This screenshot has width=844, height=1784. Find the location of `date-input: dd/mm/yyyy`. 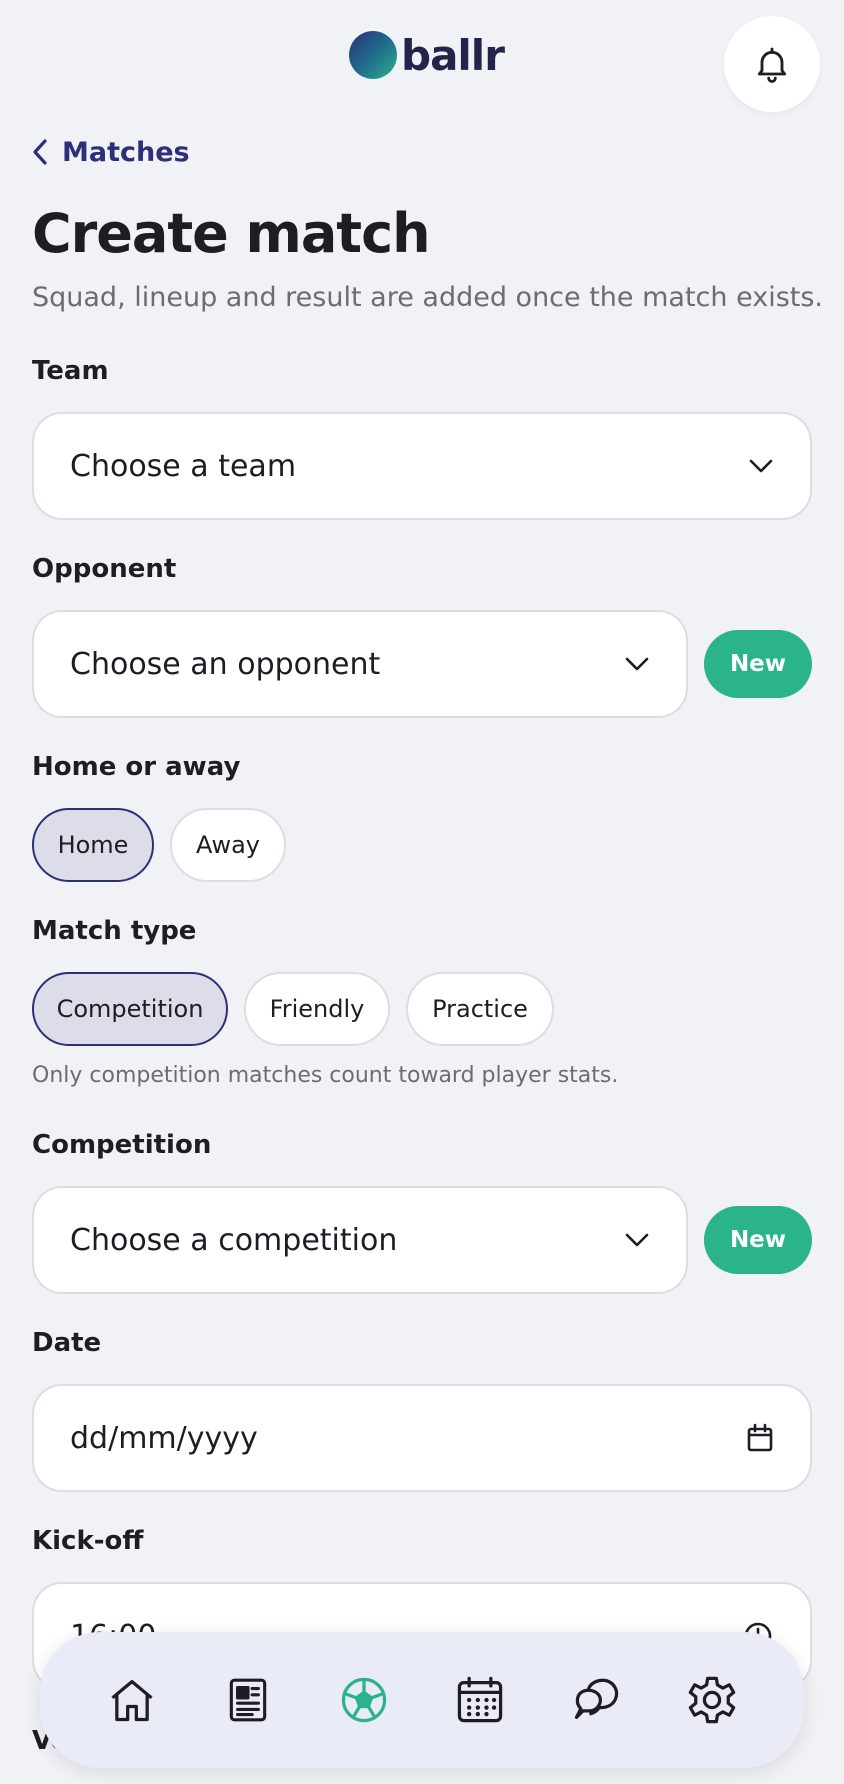

date-input: dd/mm/yyyy is located at coordinates (422, 1438).